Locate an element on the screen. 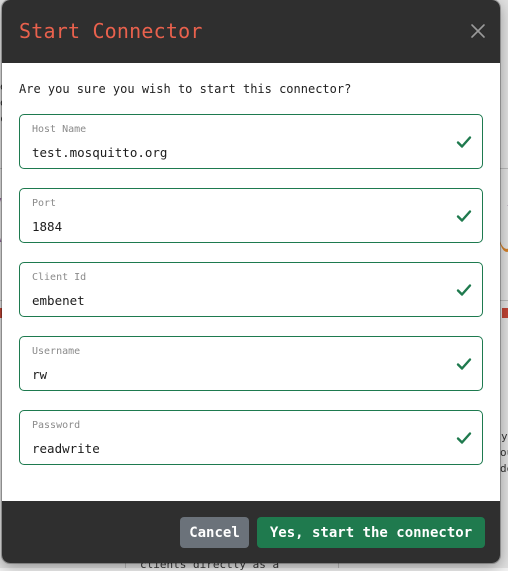  client-id-label: Client Id is located at coordinates (59, 277).